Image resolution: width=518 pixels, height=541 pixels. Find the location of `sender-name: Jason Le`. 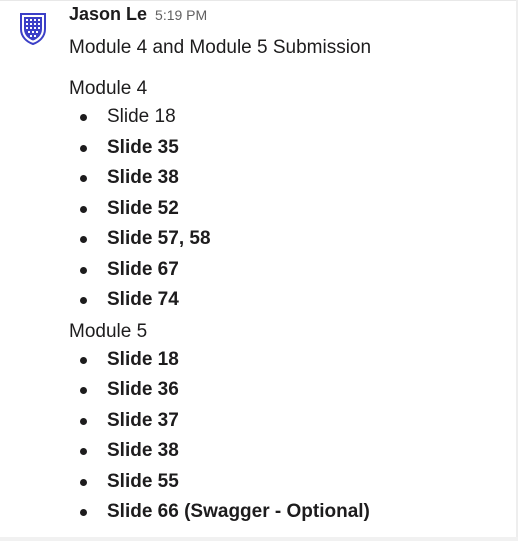

sender-name: Jason Le is located at coordinates (108, 14).